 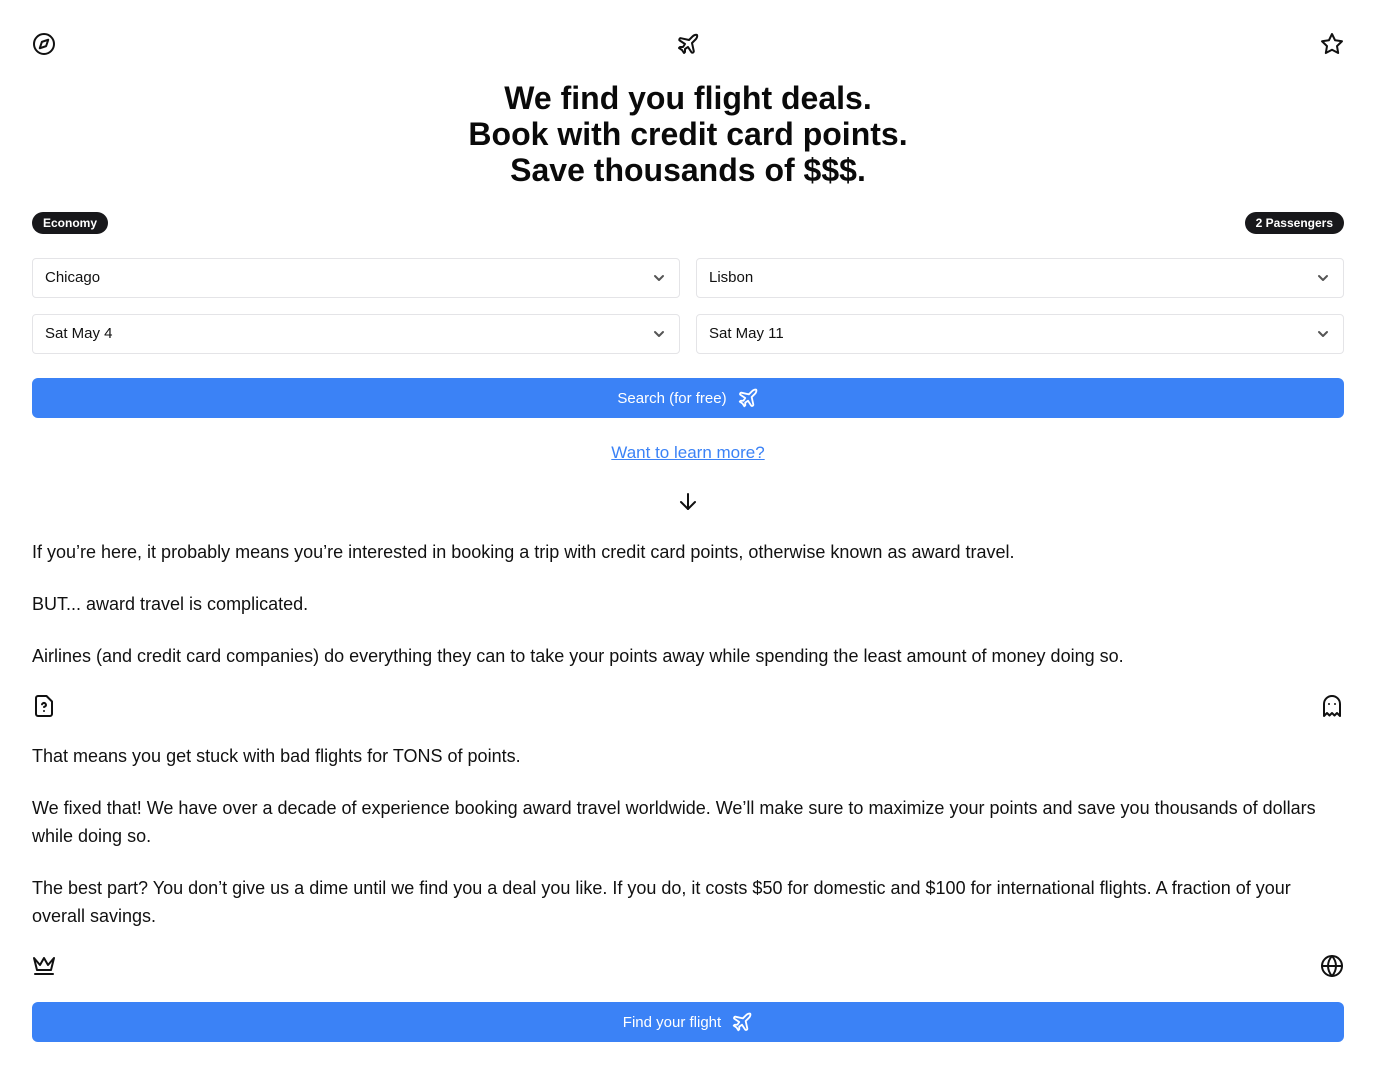 I want to click on complicated-paragraph: BUT... award travel is complicated., so click(x=170, y=604).